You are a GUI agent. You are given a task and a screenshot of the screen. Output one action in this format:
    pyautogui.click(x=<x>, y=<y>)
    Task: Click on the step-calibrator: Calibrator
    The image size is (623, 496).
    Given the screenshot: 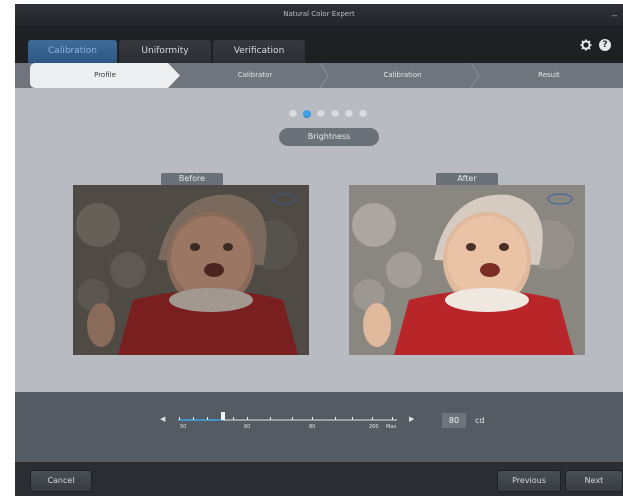 What is the action you would take?
    pyautogui.click(x=255, y=75)
    